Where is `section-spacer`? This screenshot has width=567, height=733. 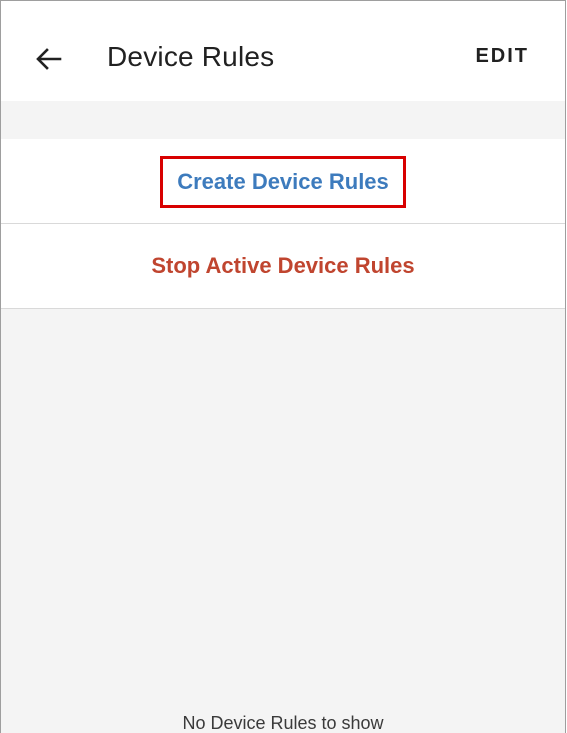
section-spacer is located at coordinates (283, 120).